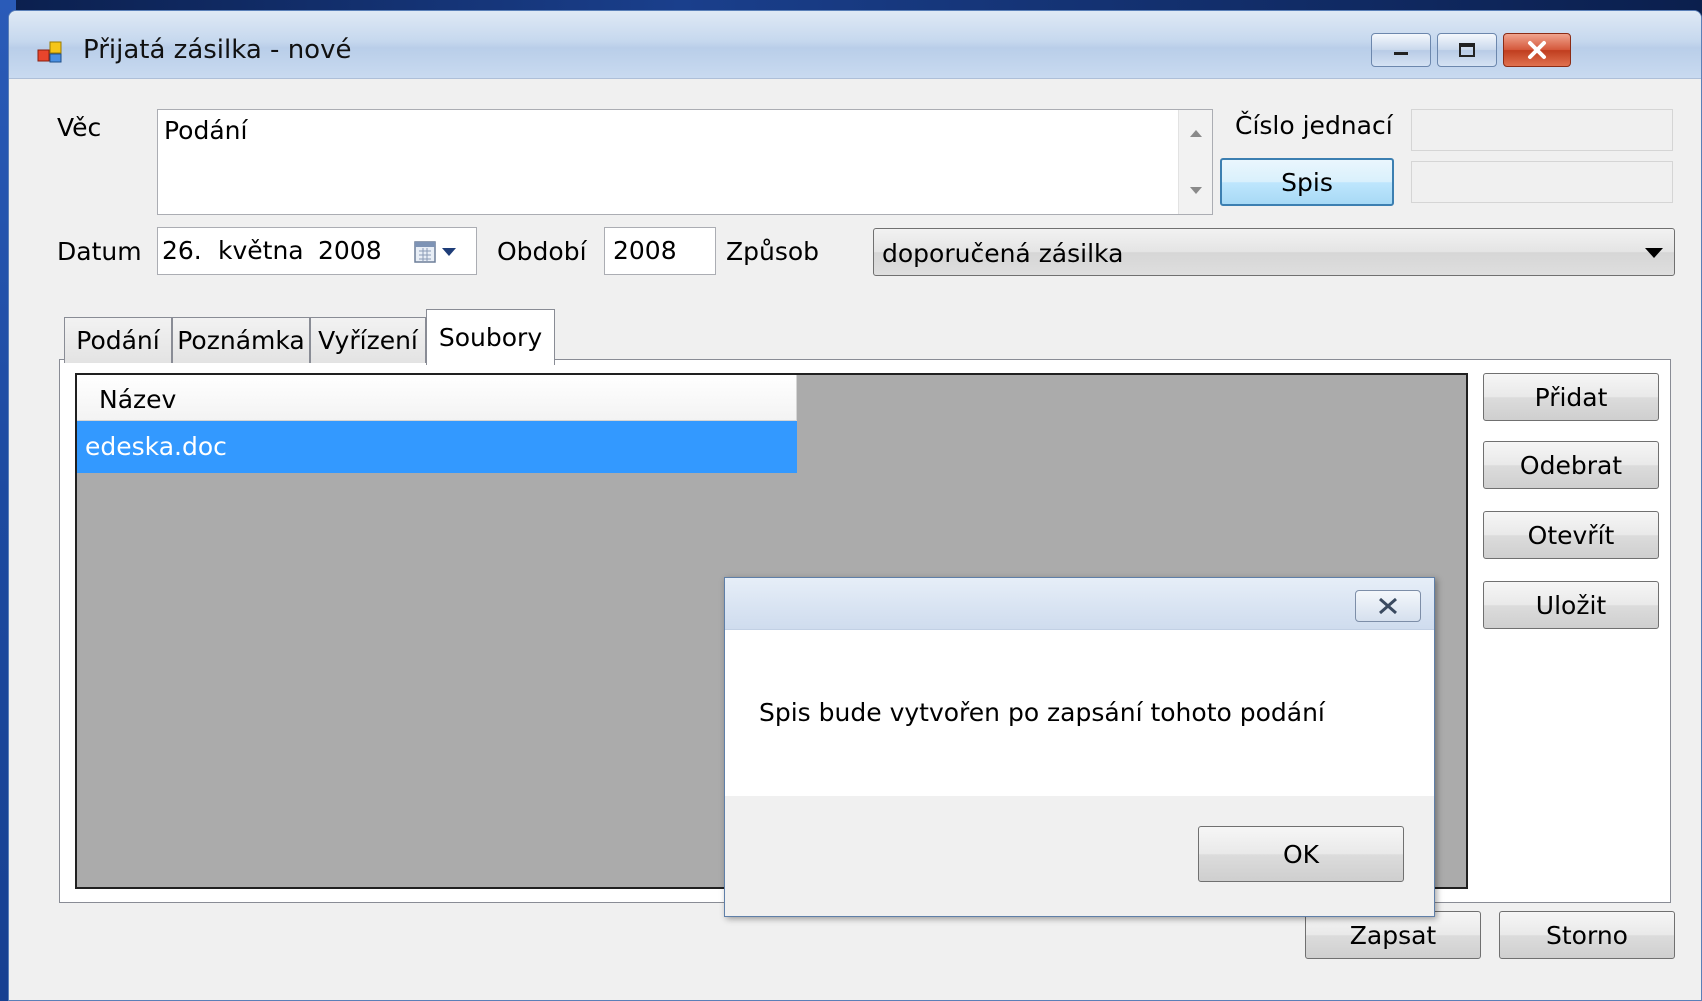  I want to click on dialog-footer: OK, so click(1079, 856).